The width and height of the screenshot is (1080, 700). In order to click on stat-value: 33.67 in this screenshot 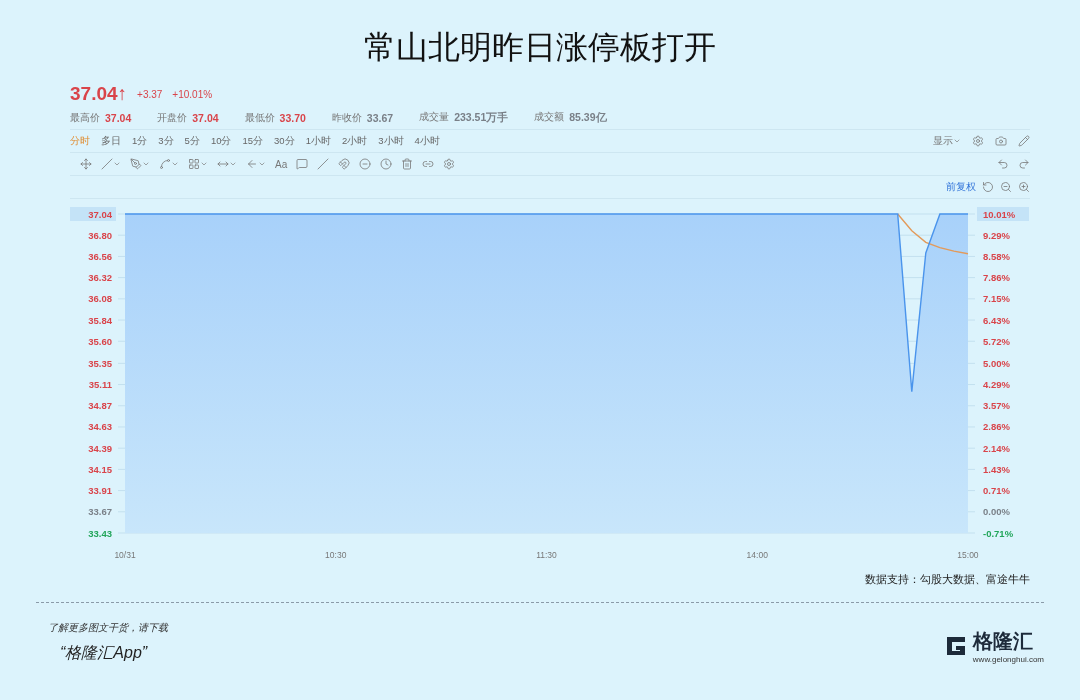, I will do `click(380, 118)`.